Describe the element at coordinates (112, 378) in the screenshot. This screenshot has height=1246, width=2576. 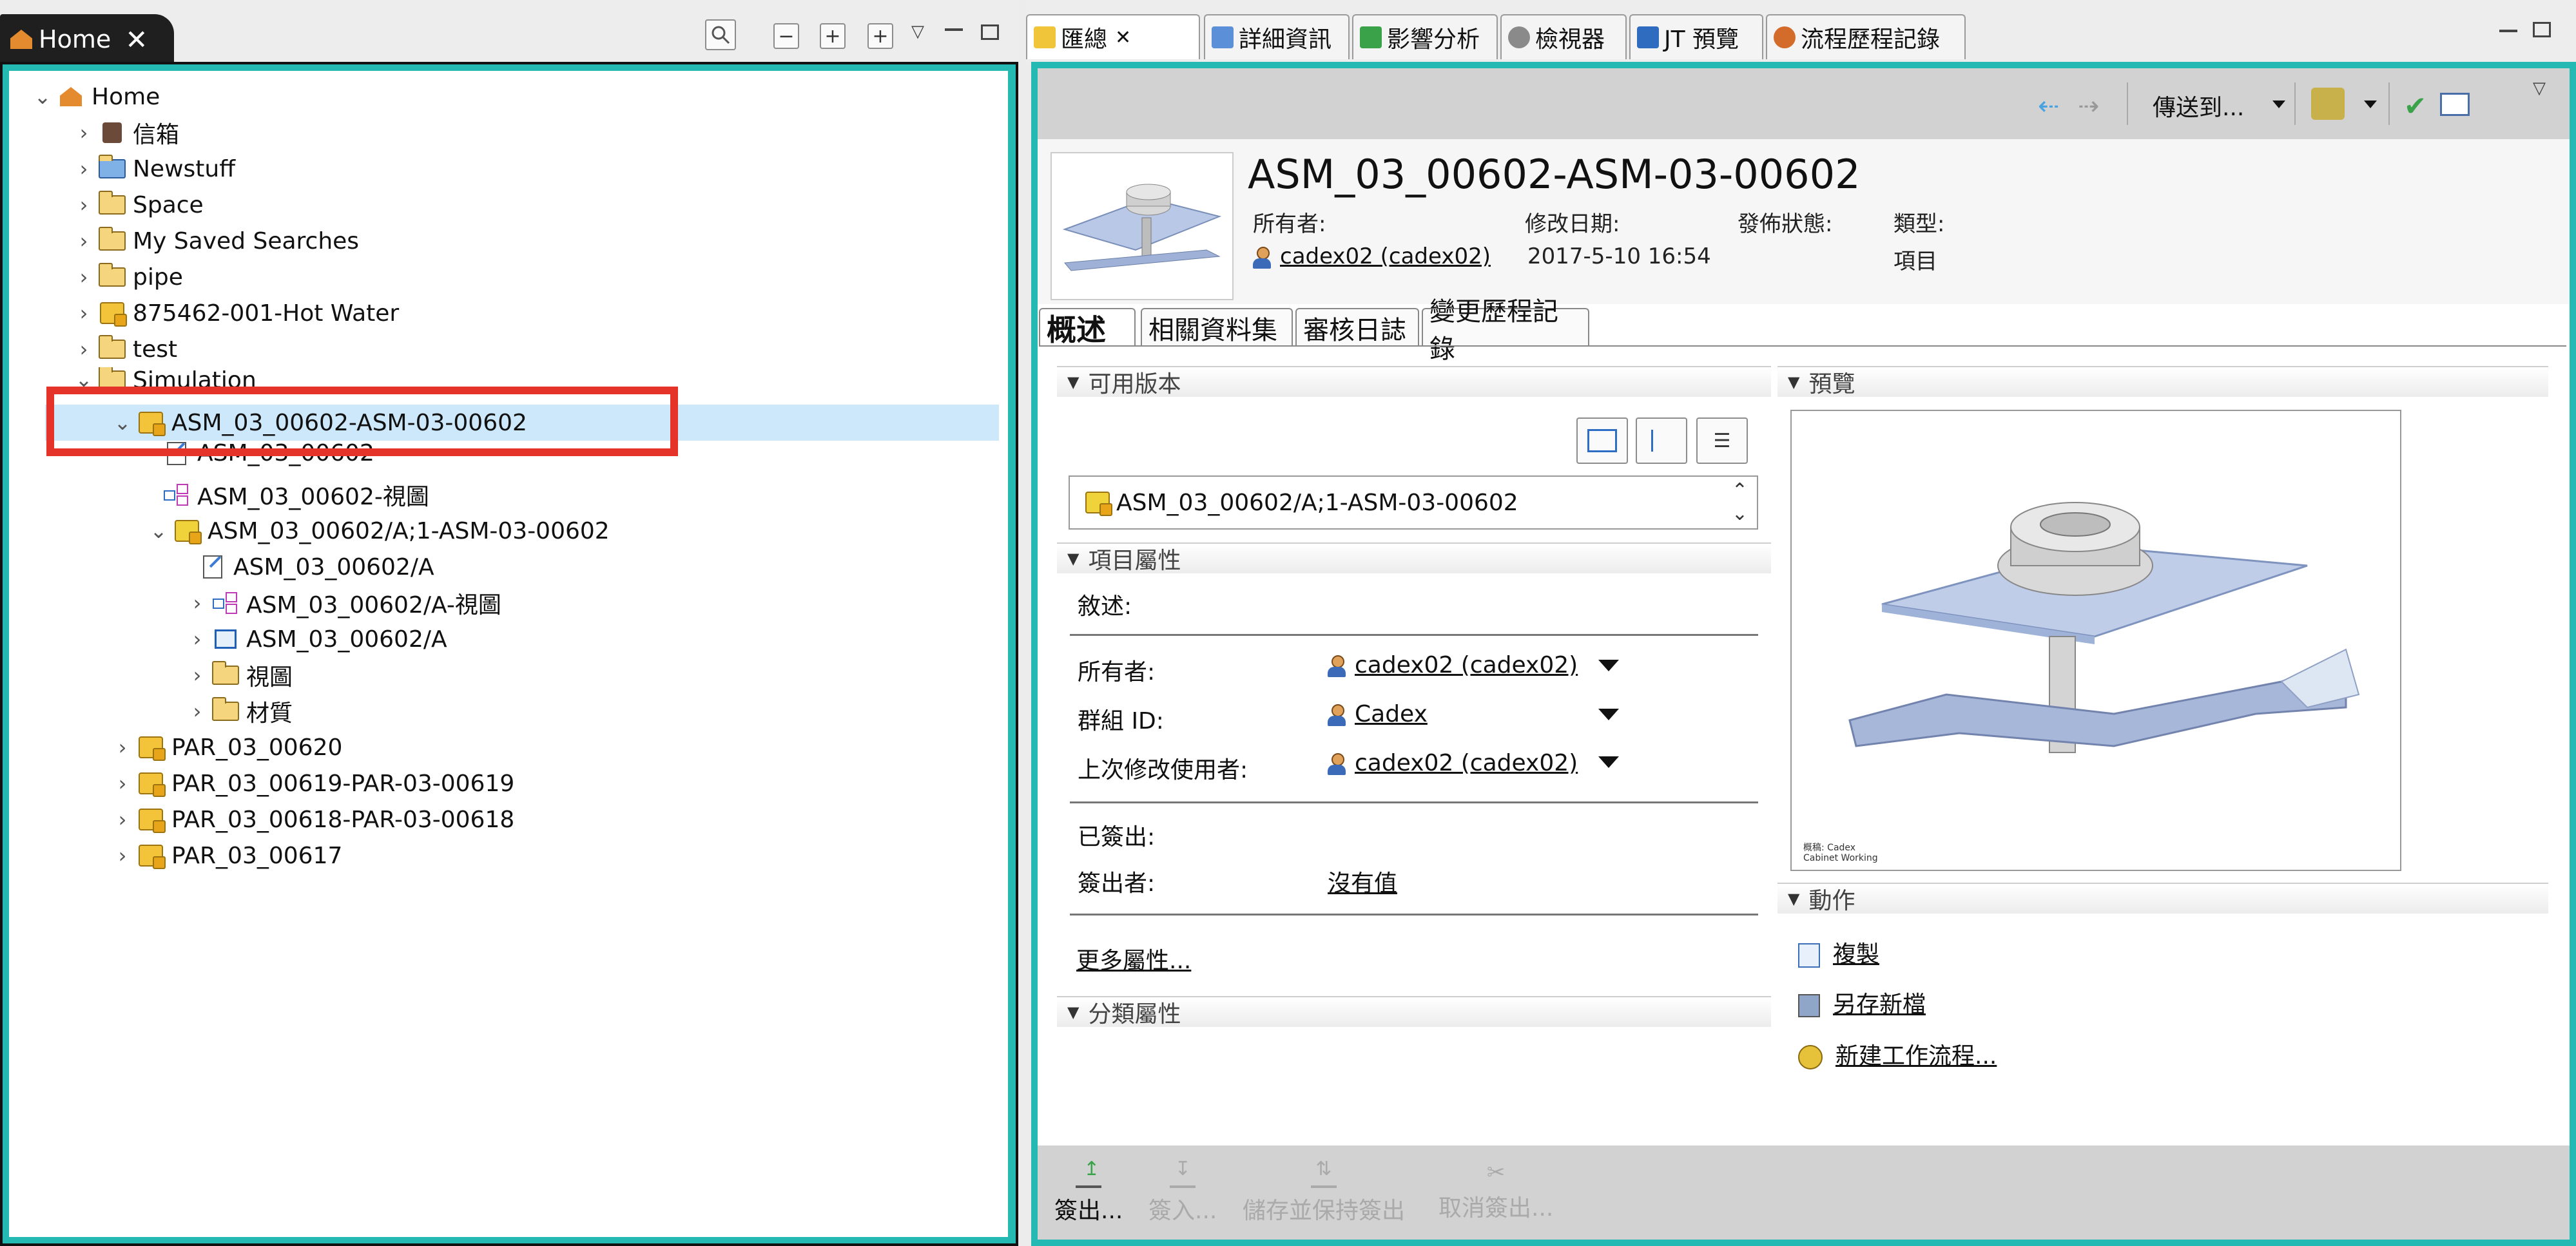
I see `folder-icon` at that location.